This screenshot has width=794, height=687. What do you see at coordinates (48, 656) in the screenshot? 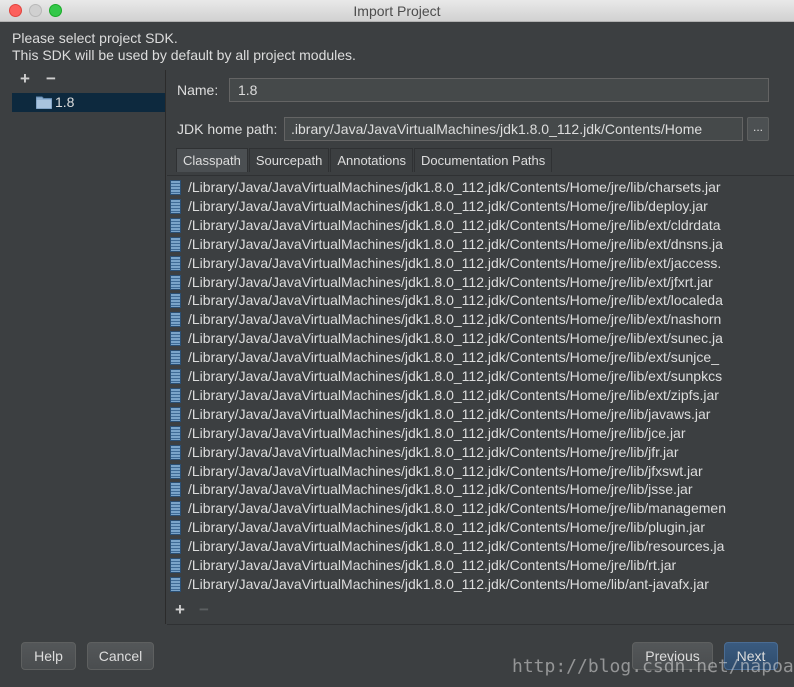
I see `help-button: Help` at bounding box center [48, 656].